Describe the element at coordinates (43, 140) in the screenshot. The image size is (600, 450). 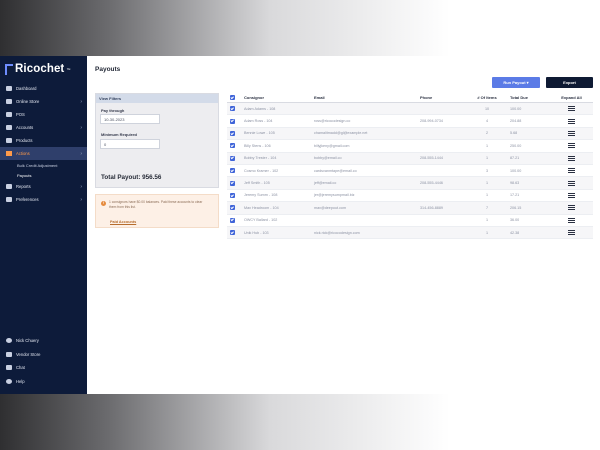
I see `sidebar-item-products: Products` at that location.